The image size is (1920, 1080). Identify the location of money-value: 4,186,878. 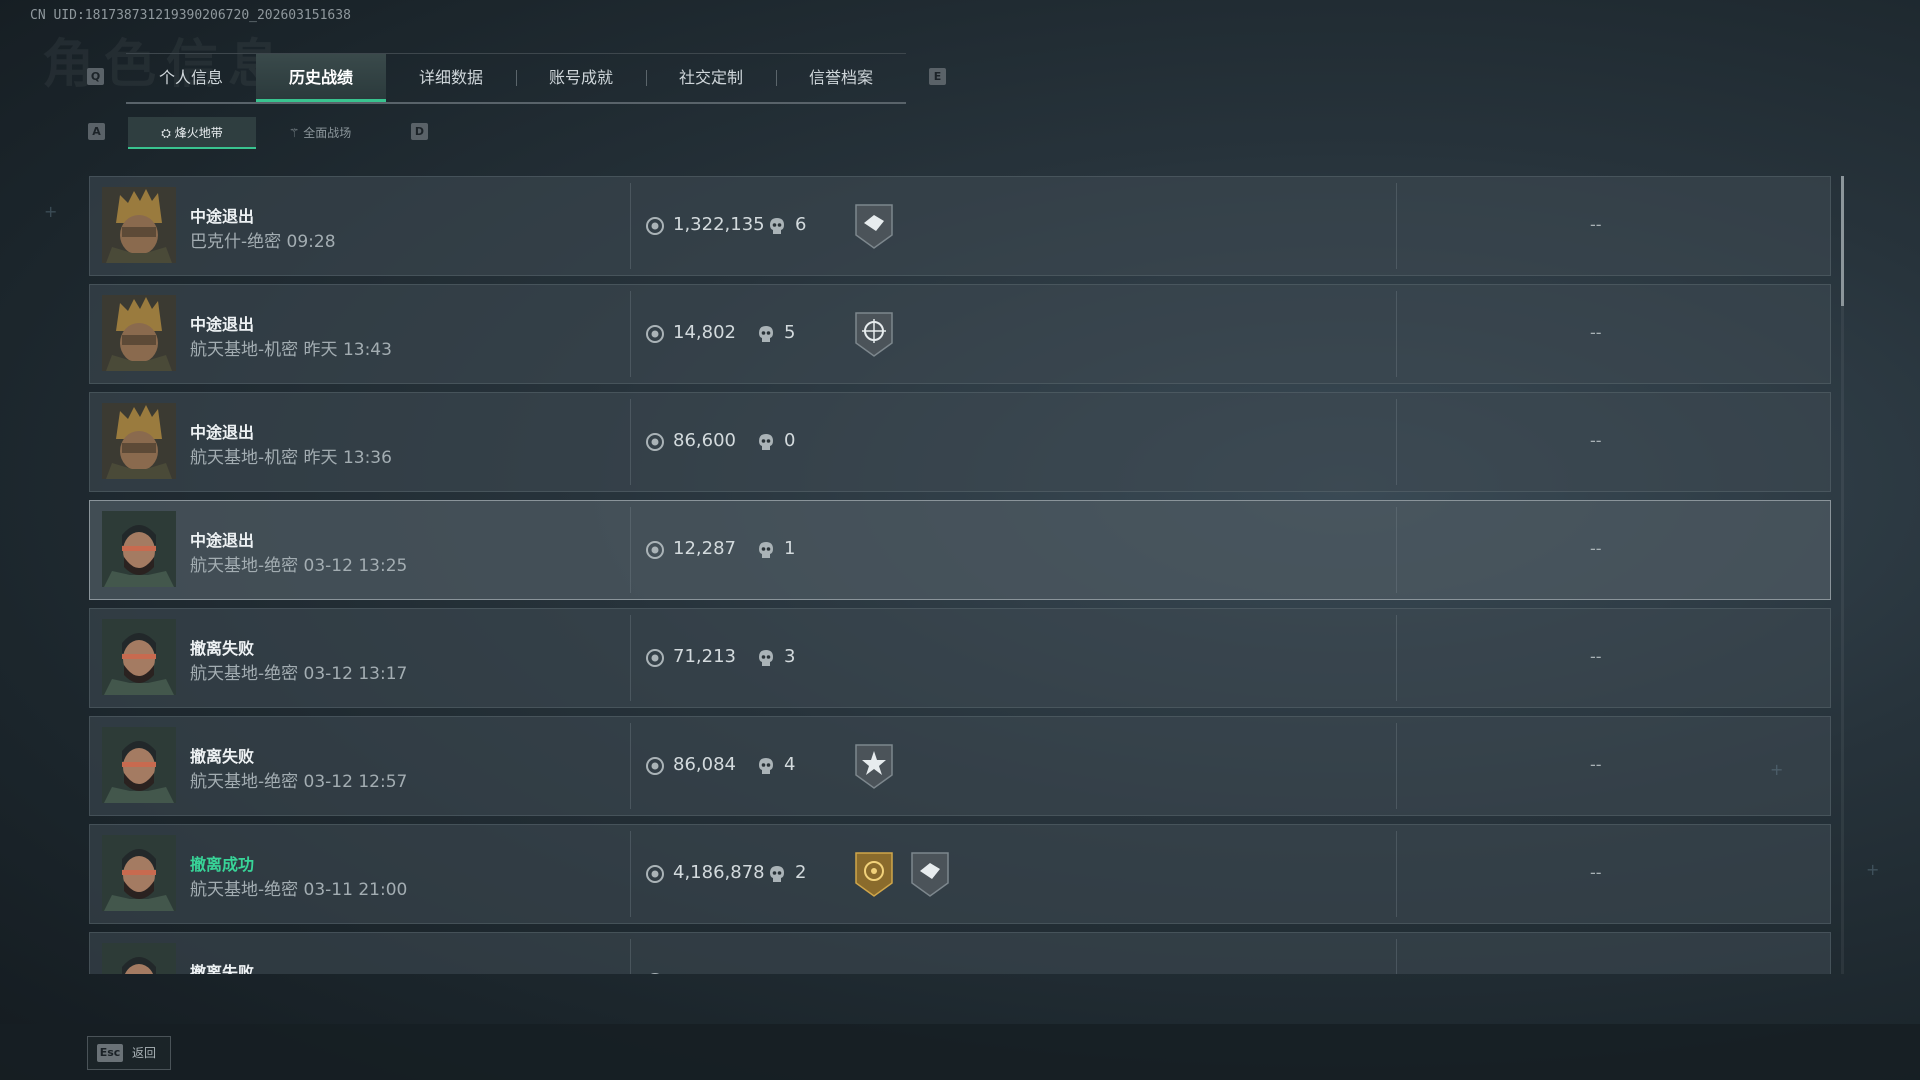
(719, 872).